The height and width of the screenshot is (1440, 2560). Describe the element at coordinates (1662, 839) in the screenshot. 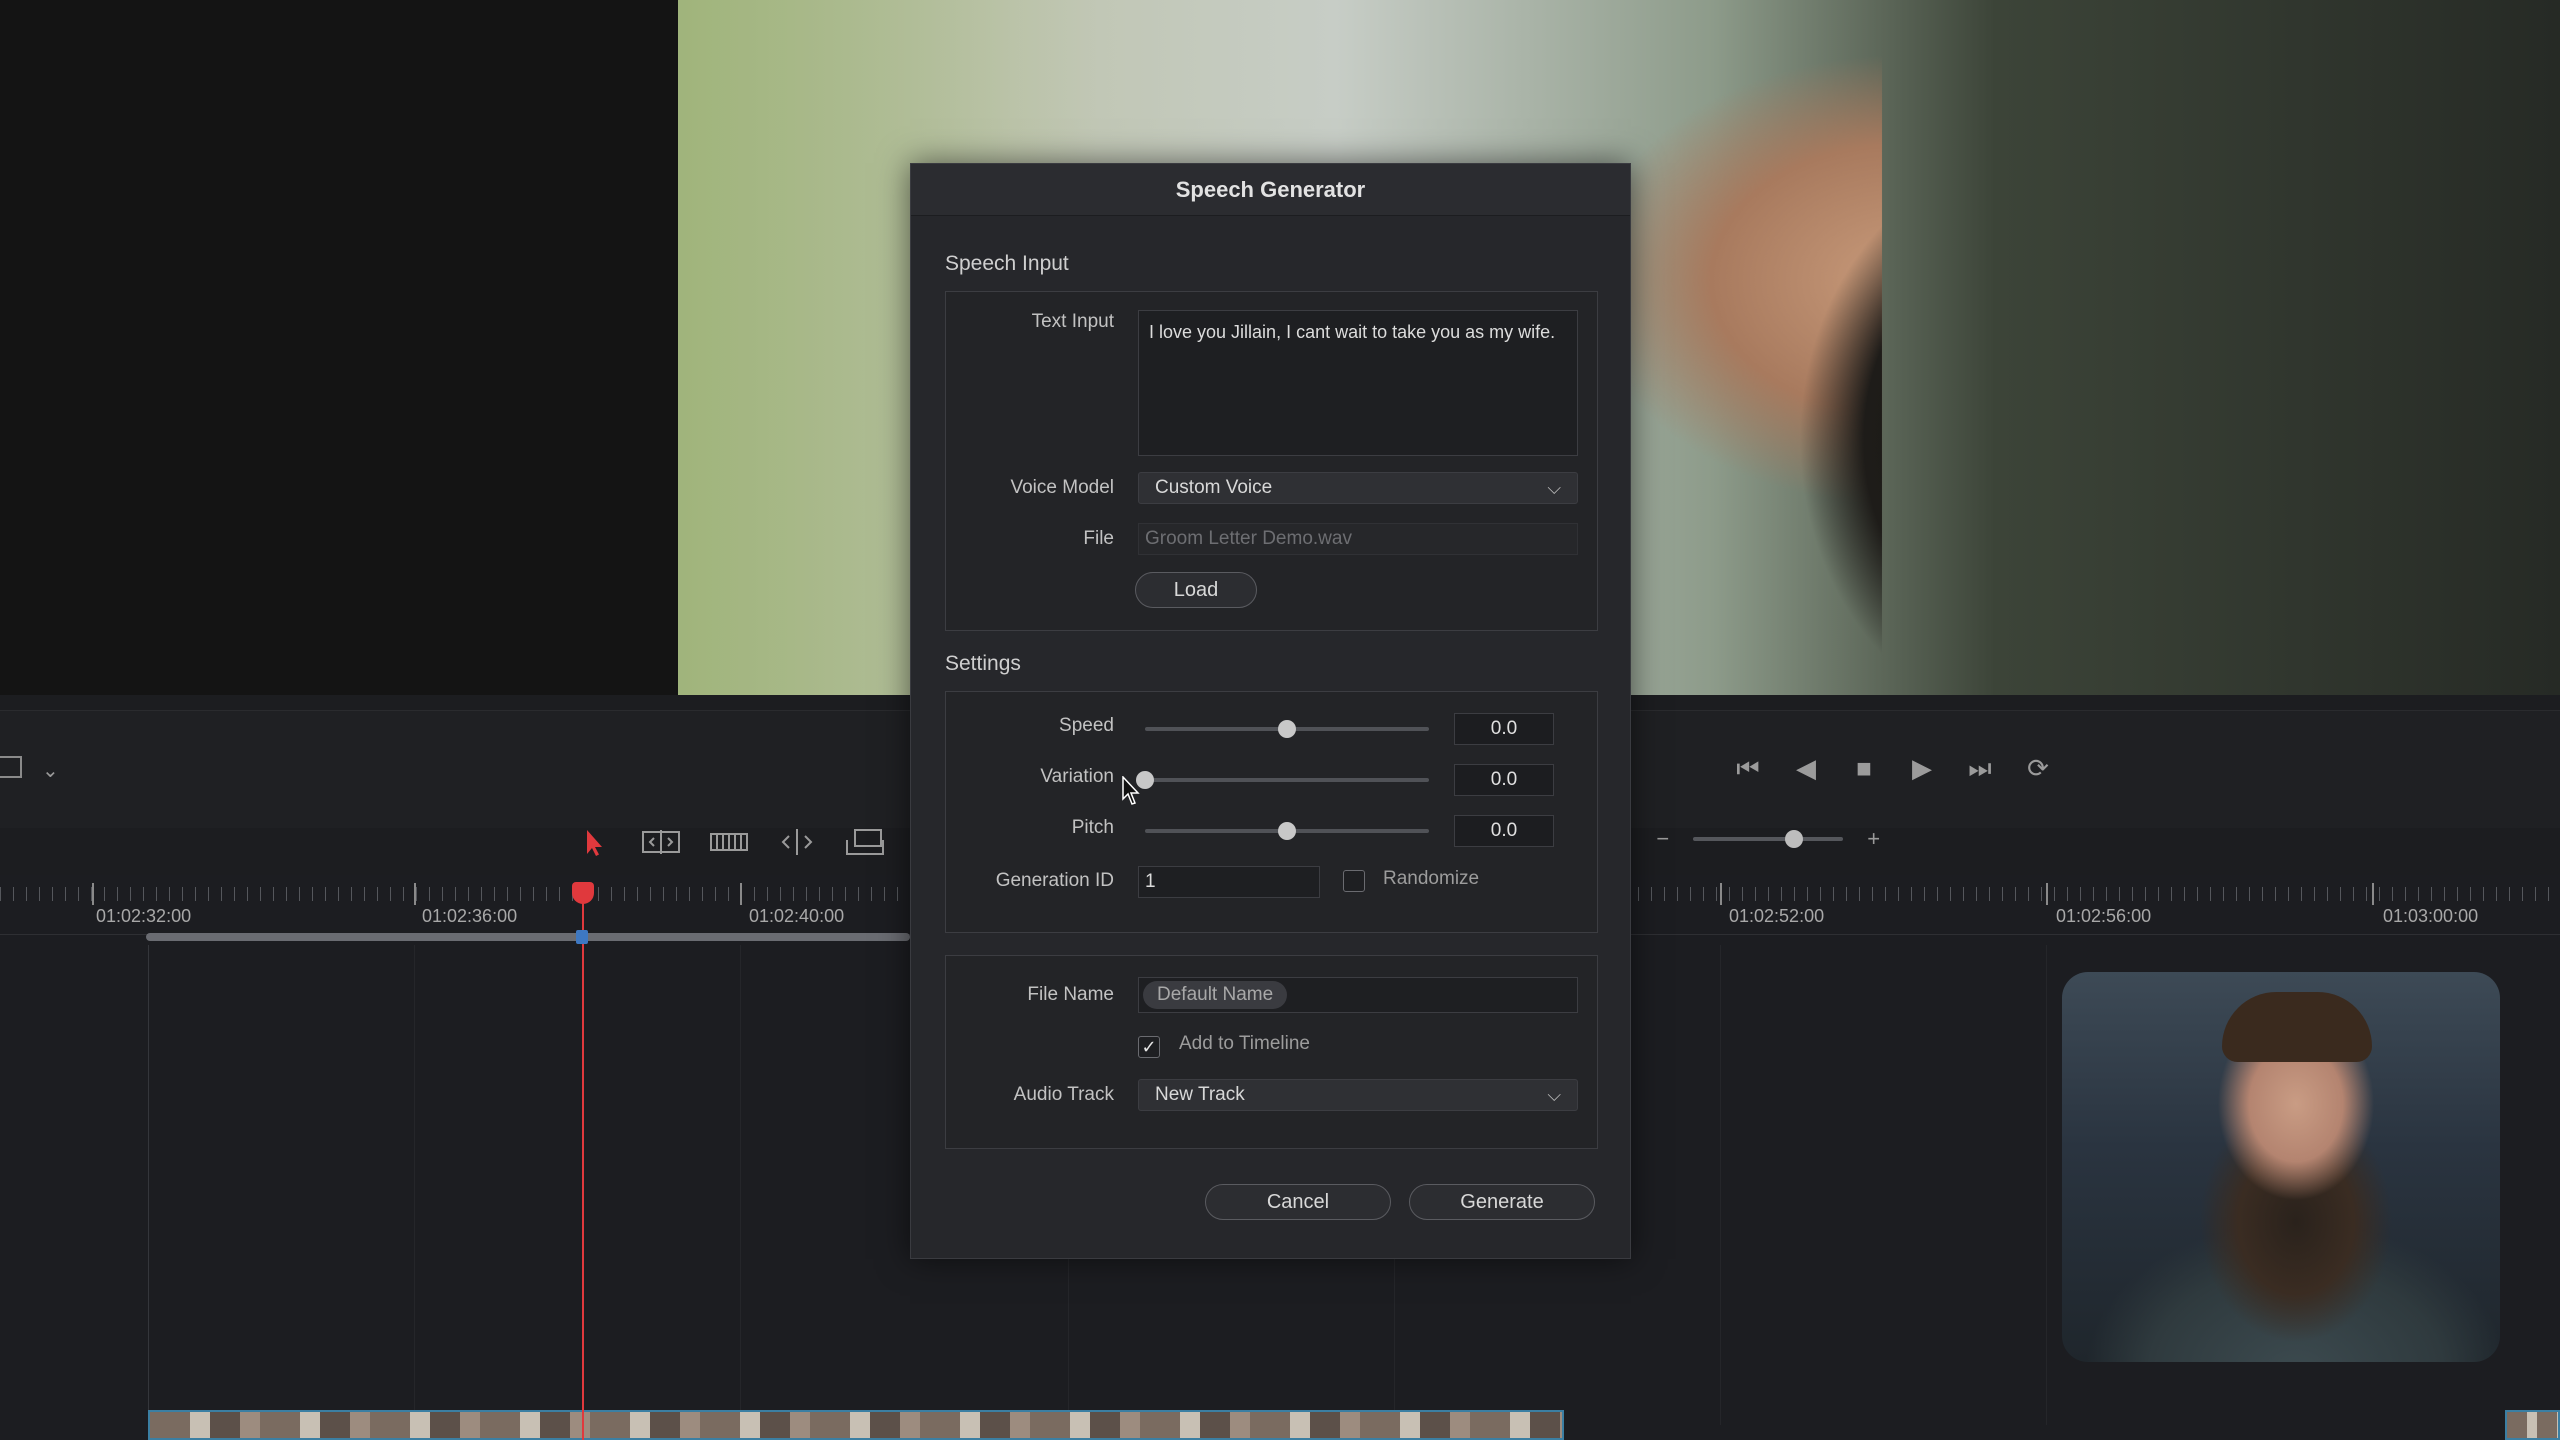

I see `zoom-out-icon: −` at that location.